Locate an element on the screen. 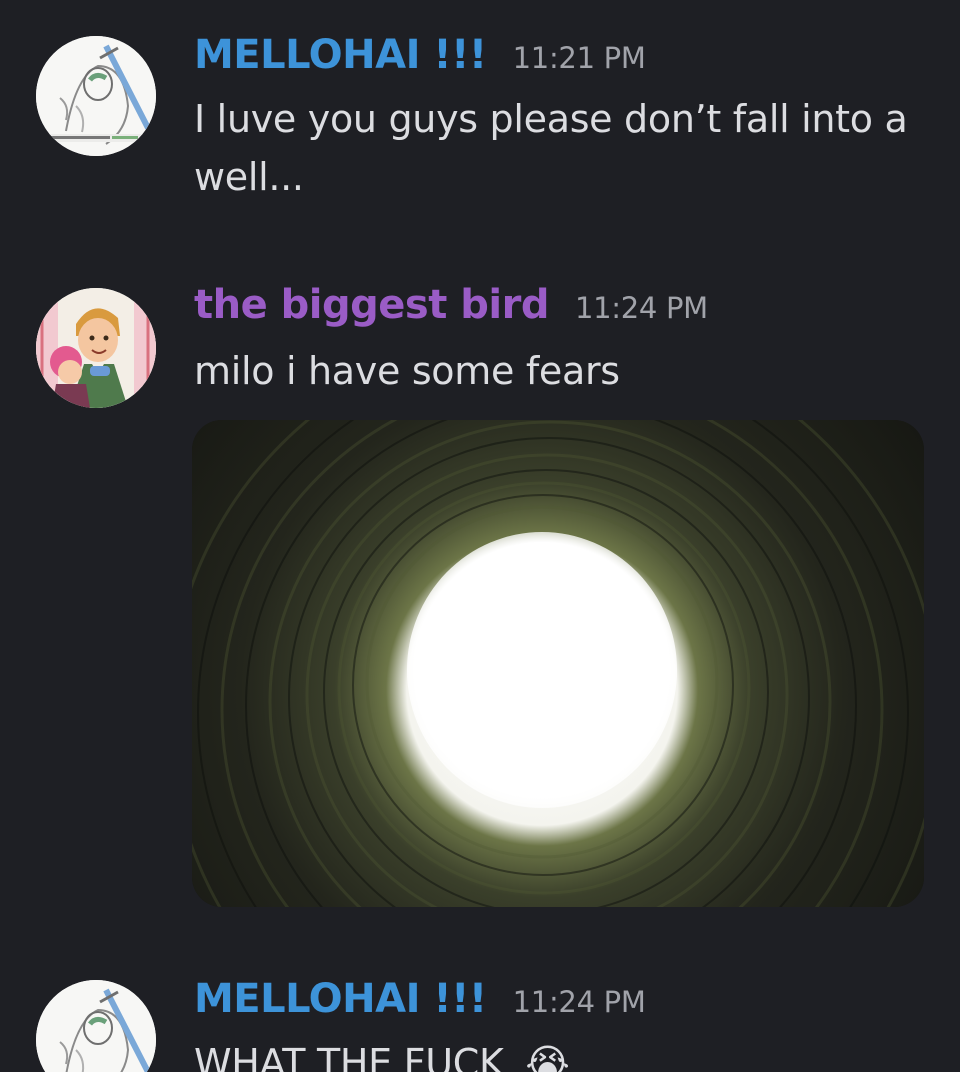 The image size is (960, 1072). message-text: WHAT THE FUCK 😭 is located at coordinates (564, 1053).